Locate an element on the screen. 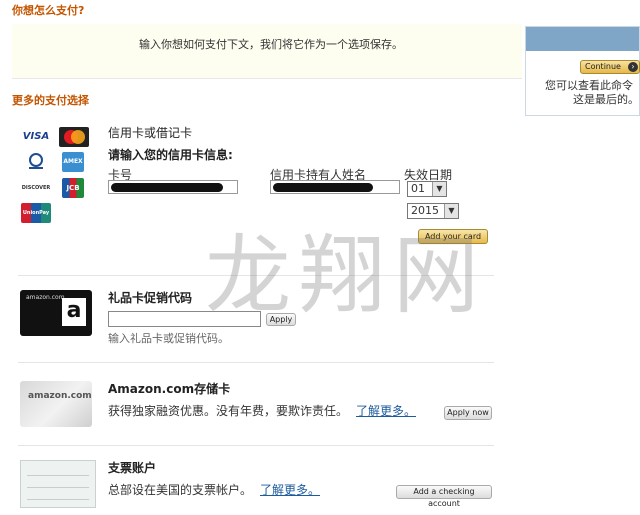 This screenshot has height=515, width=640. mastercard-logo is located at coordinates (74, 137).